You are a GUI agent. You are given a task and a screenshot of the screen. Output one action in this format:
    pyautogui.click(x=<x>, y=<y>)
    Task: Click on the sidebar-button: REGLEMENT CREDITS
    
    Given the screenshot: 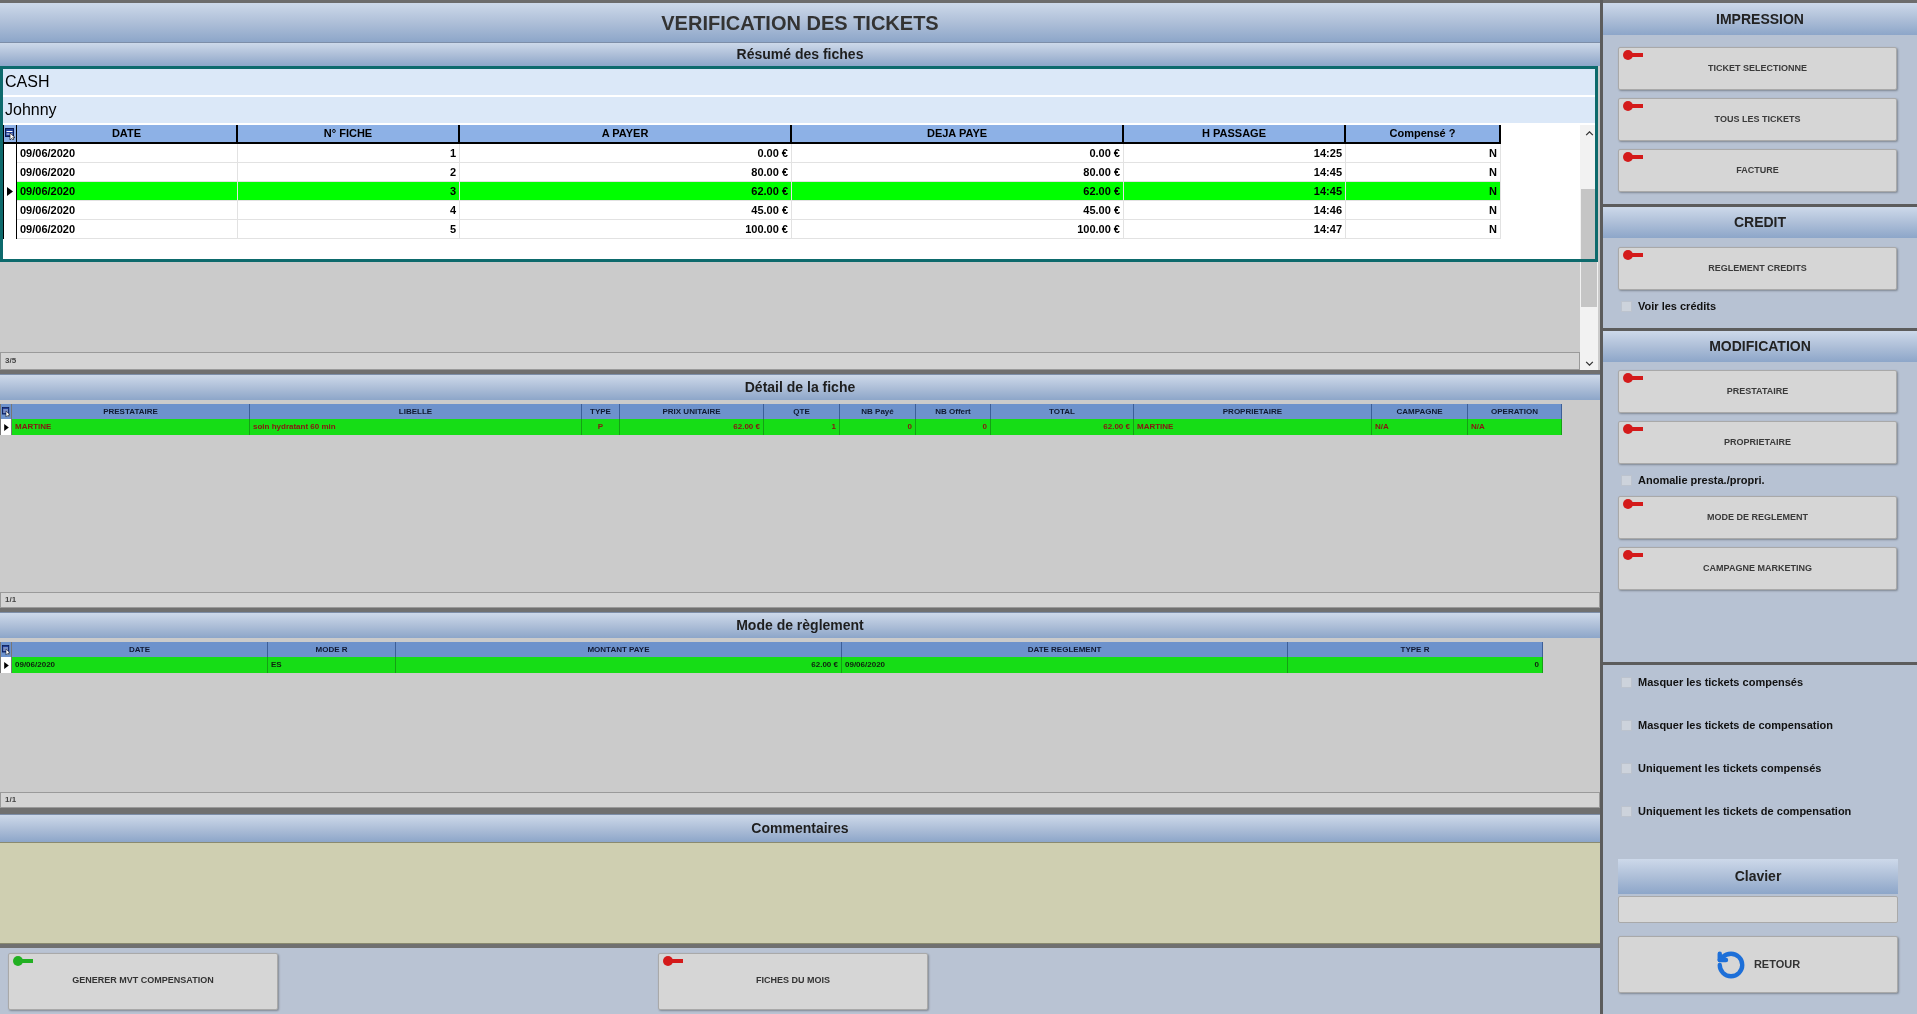 What is the action you would take?
    pyautogui.click(x=1757, y=268)
    